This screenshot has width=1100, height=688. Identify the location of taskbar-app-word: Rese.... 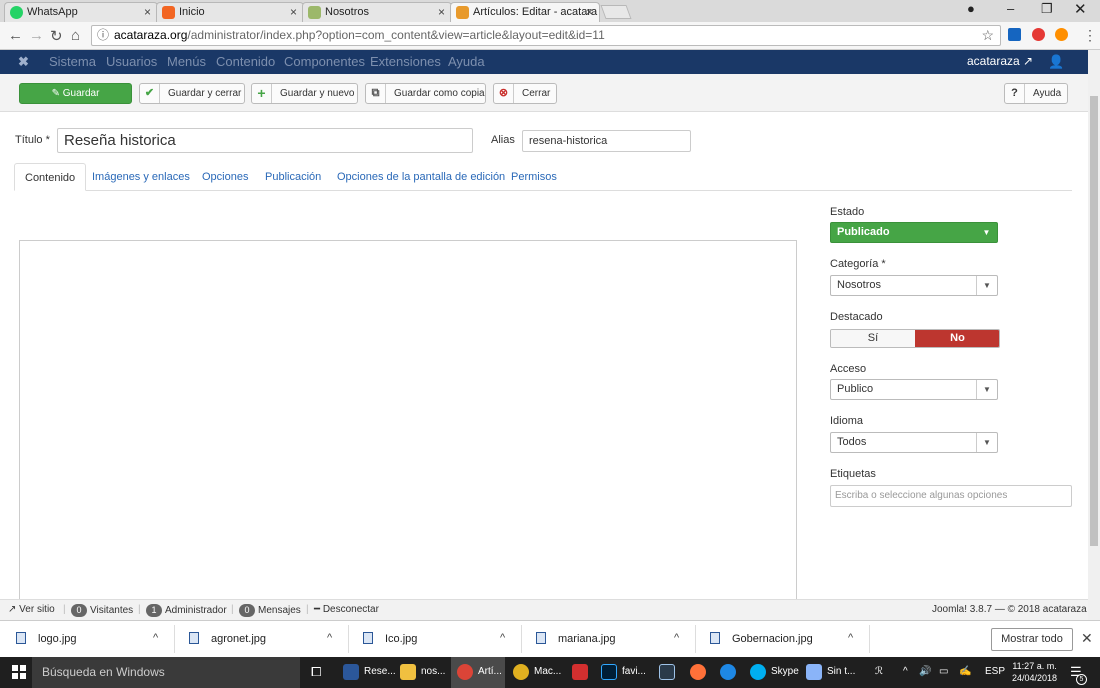
(380, 671).